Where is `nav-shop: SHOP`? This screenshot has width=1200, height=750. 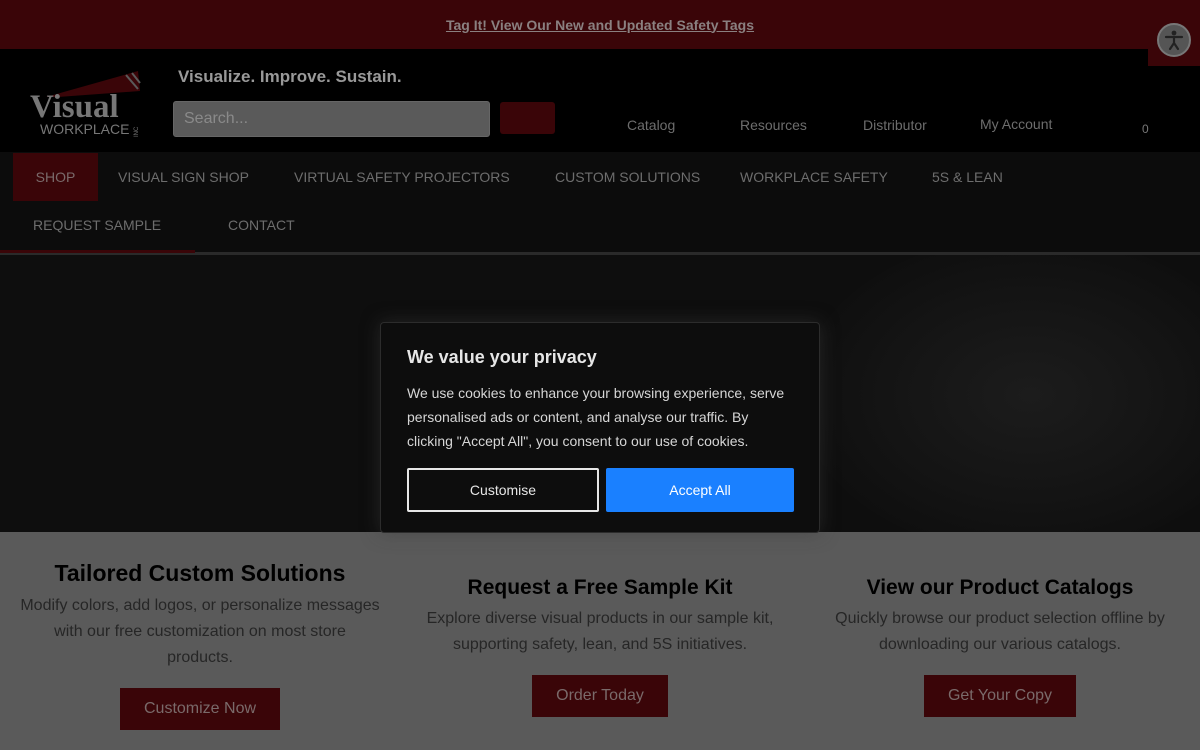
nav-shop: SHOP is located at coordinates (55, 177).